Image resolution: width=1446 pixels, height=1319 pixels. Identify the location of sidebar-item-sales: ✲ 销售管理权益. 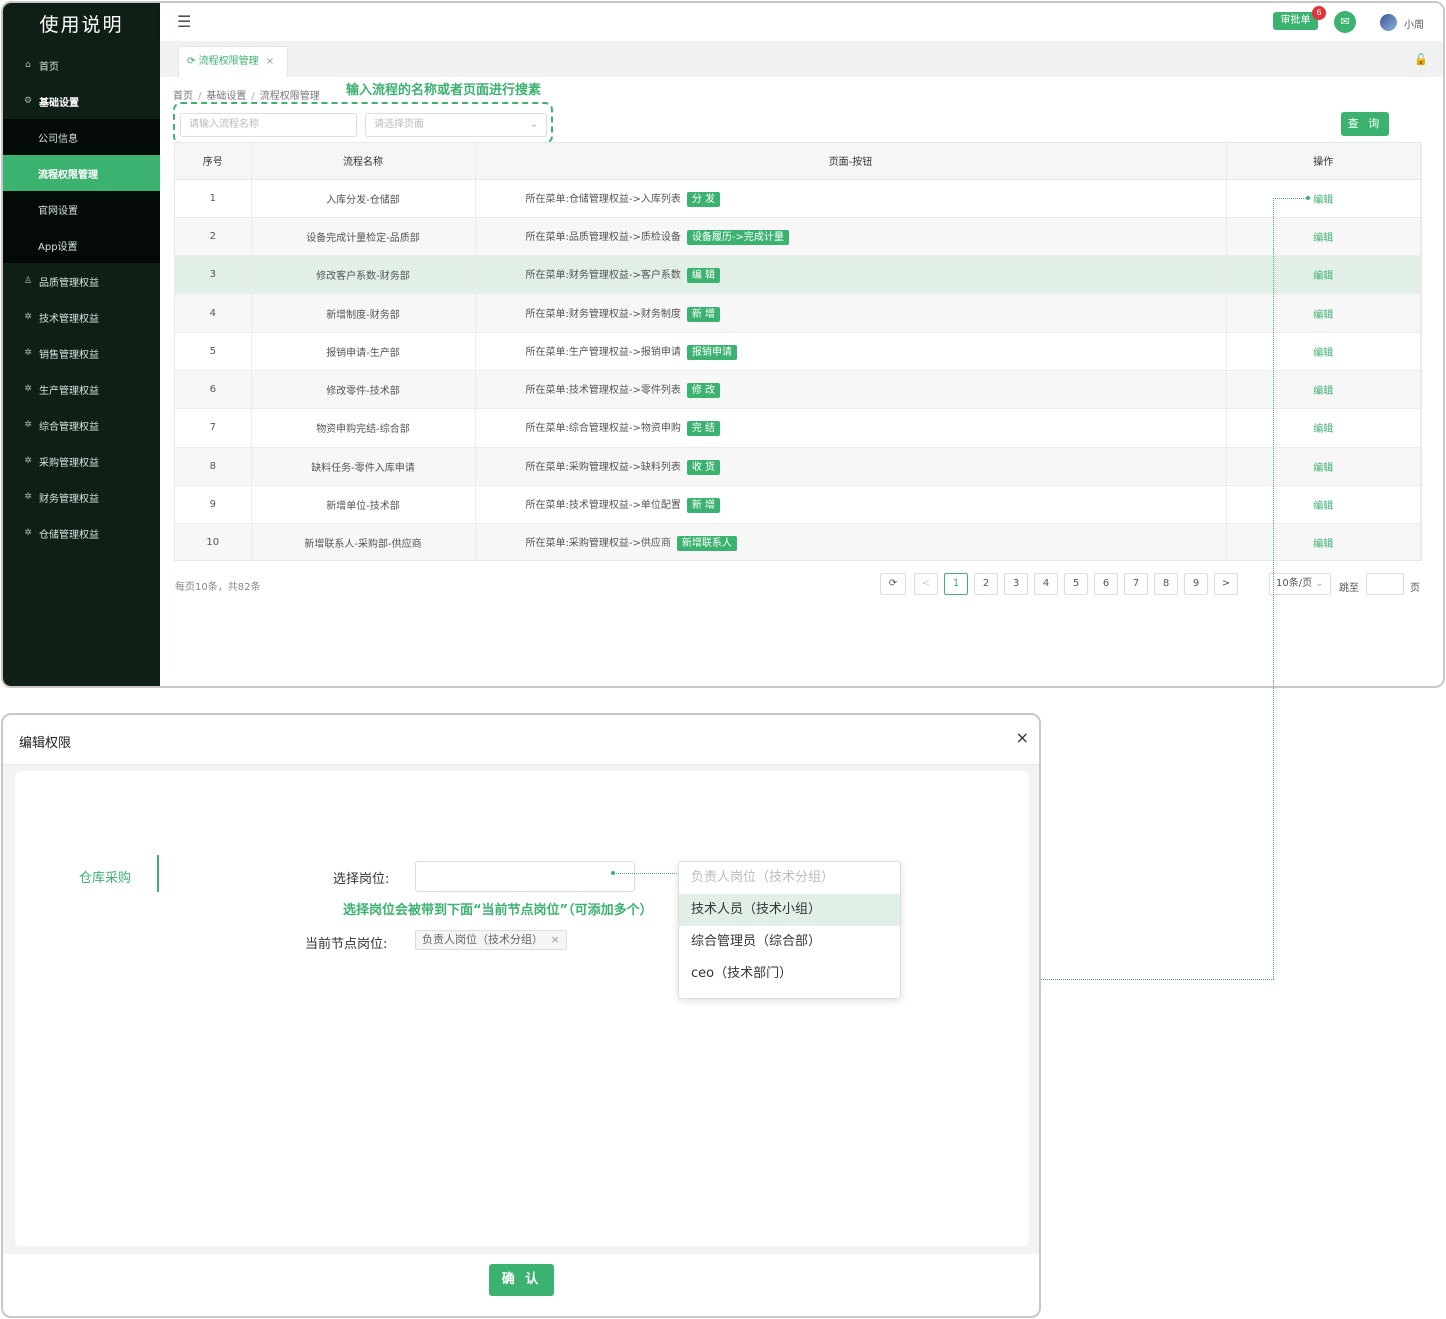
(81, 353).